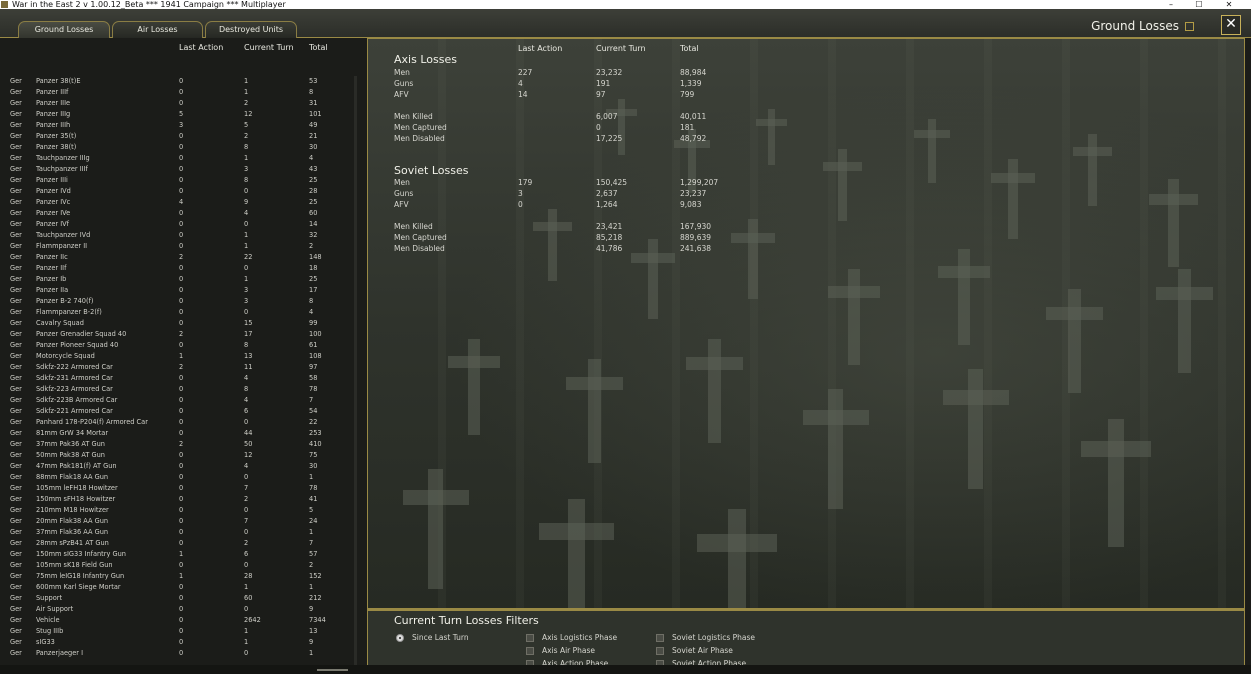 This screenshot has height=674, width=1251. I want to click on tab-destroyed-units: Destroyed Units, so click(251, 29).